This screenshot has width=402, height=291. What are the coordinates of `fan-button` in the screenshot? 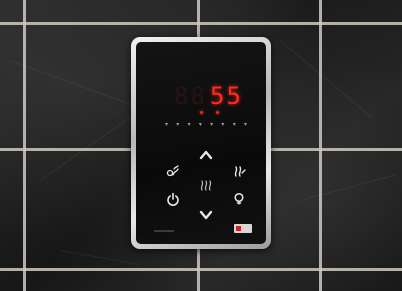 It's located at (173, 171).